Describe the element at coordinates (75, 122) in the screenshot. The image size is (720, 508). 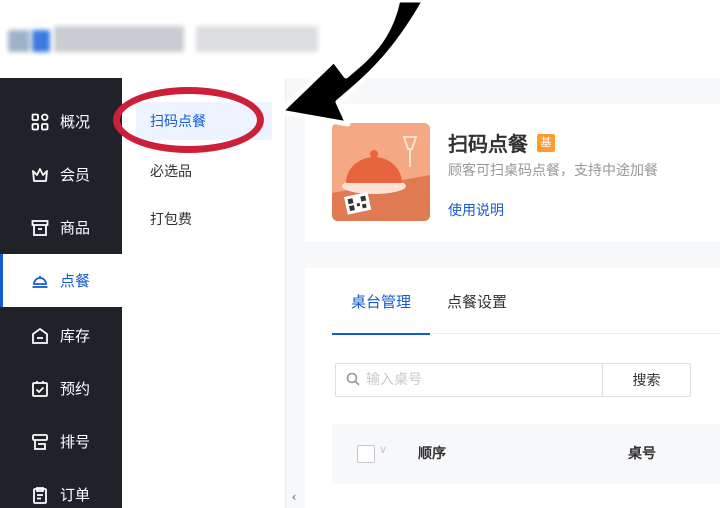
I see `sidebar-item-label: 概况` at that location.